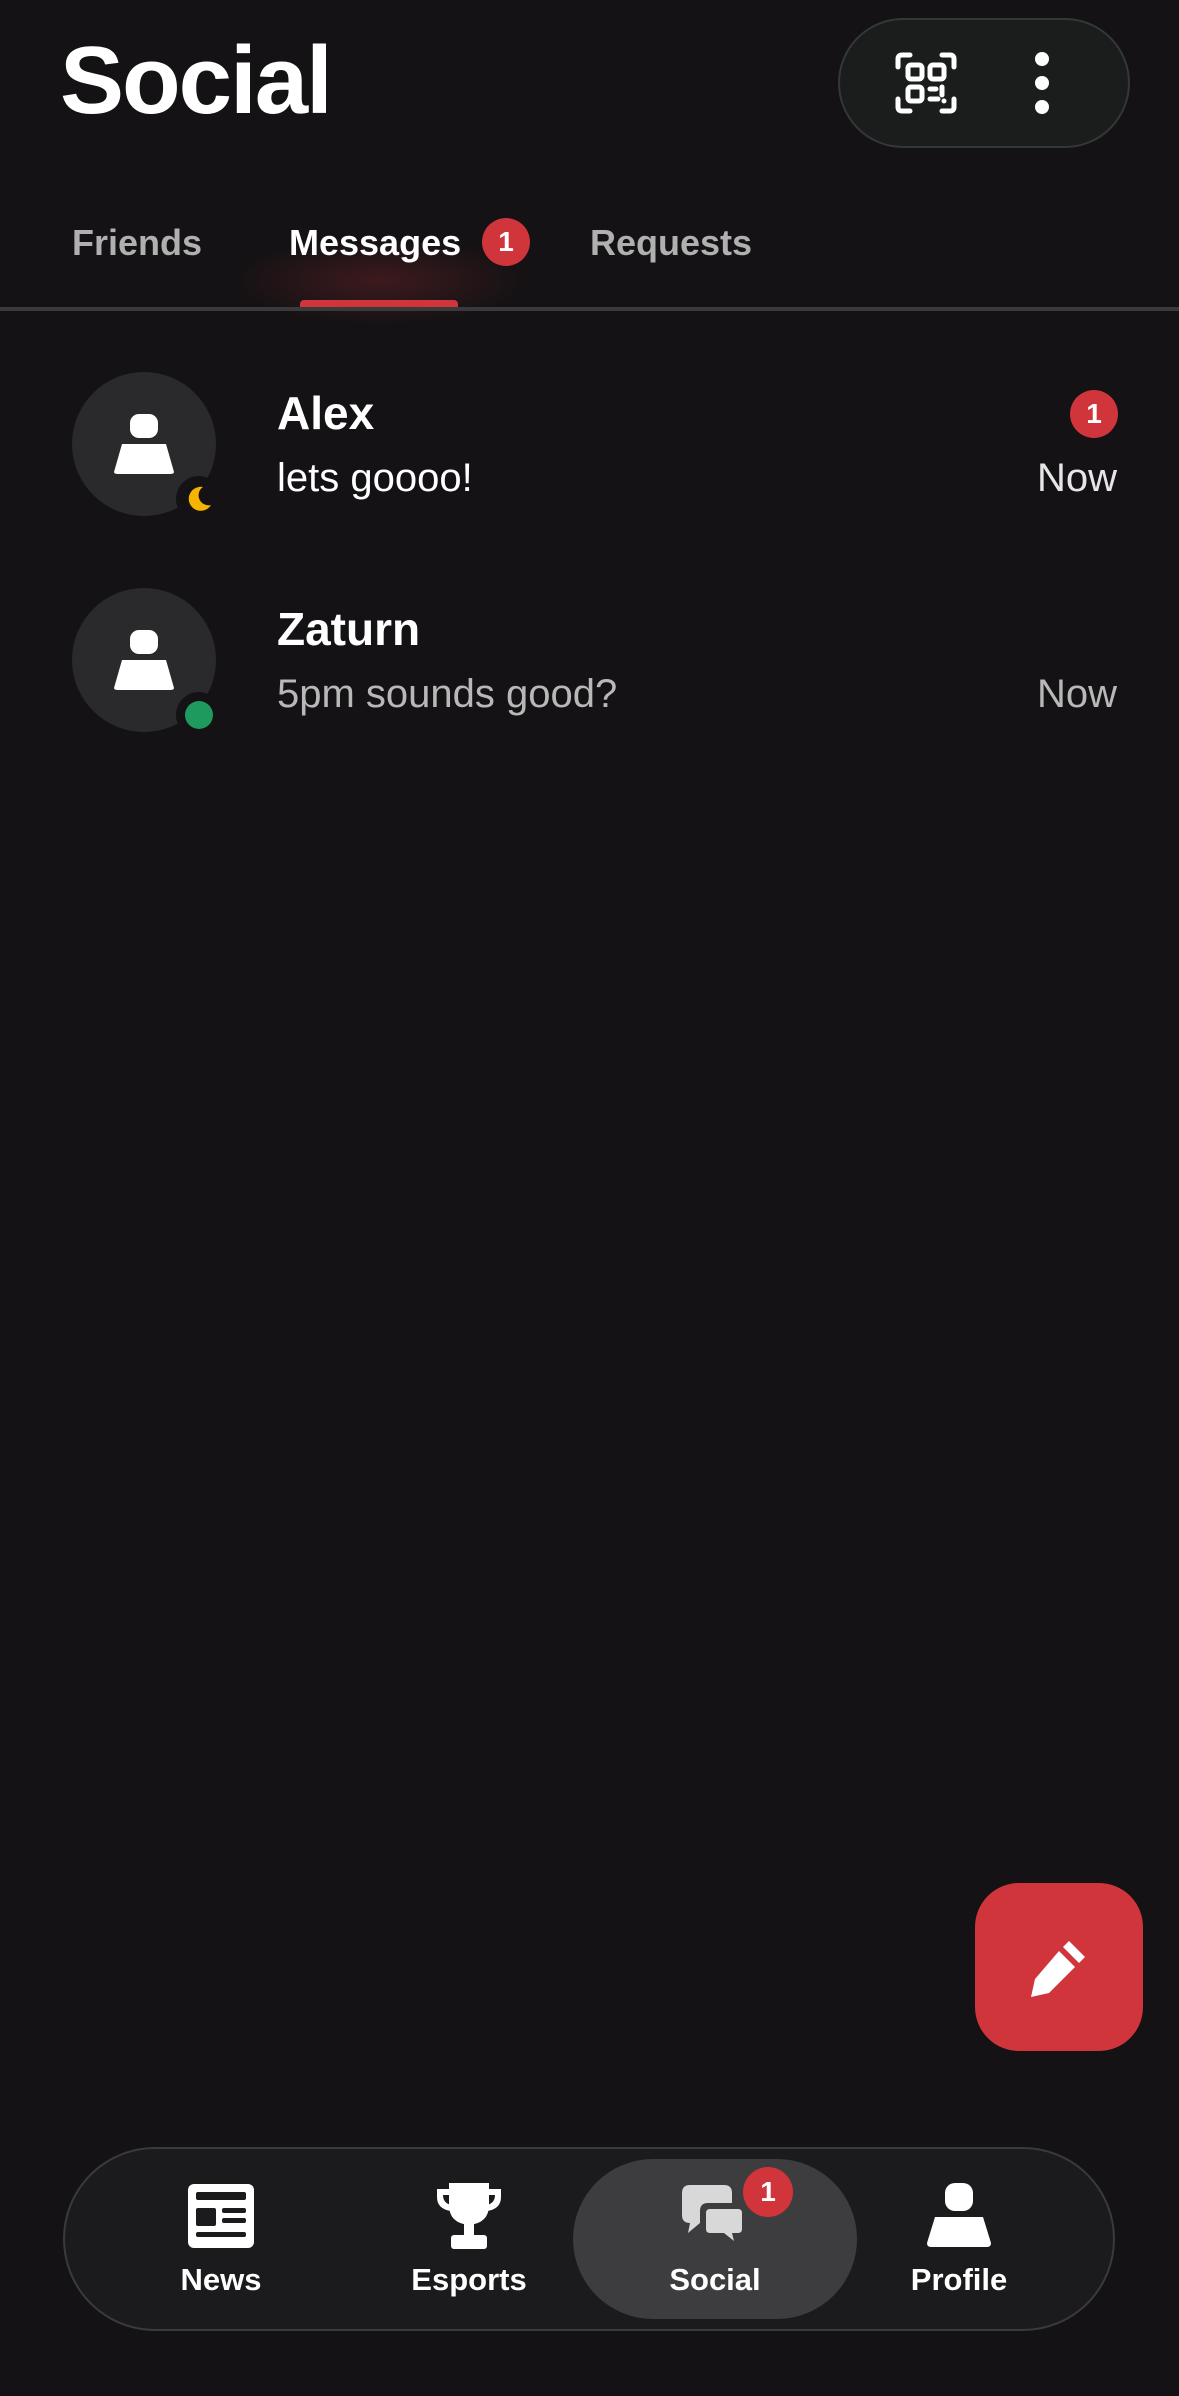 The image size is (1179, 2396). I want to click on nav-item-social: Social 1, so click(715, 2239).